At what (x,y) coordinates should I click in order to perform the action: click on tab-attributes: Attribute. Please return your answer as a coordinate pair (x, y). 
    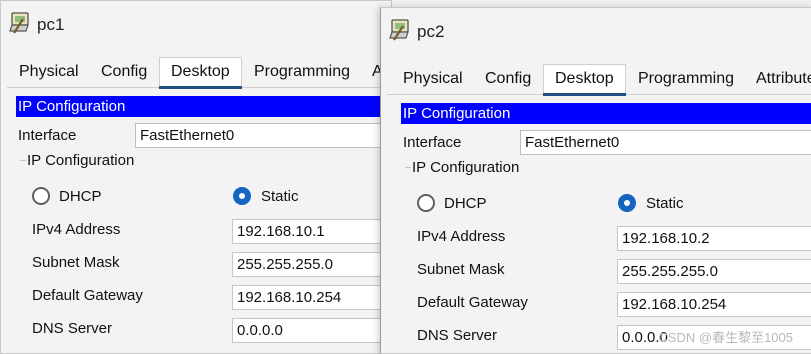
    Looking at the image, I should click on (783, 79).